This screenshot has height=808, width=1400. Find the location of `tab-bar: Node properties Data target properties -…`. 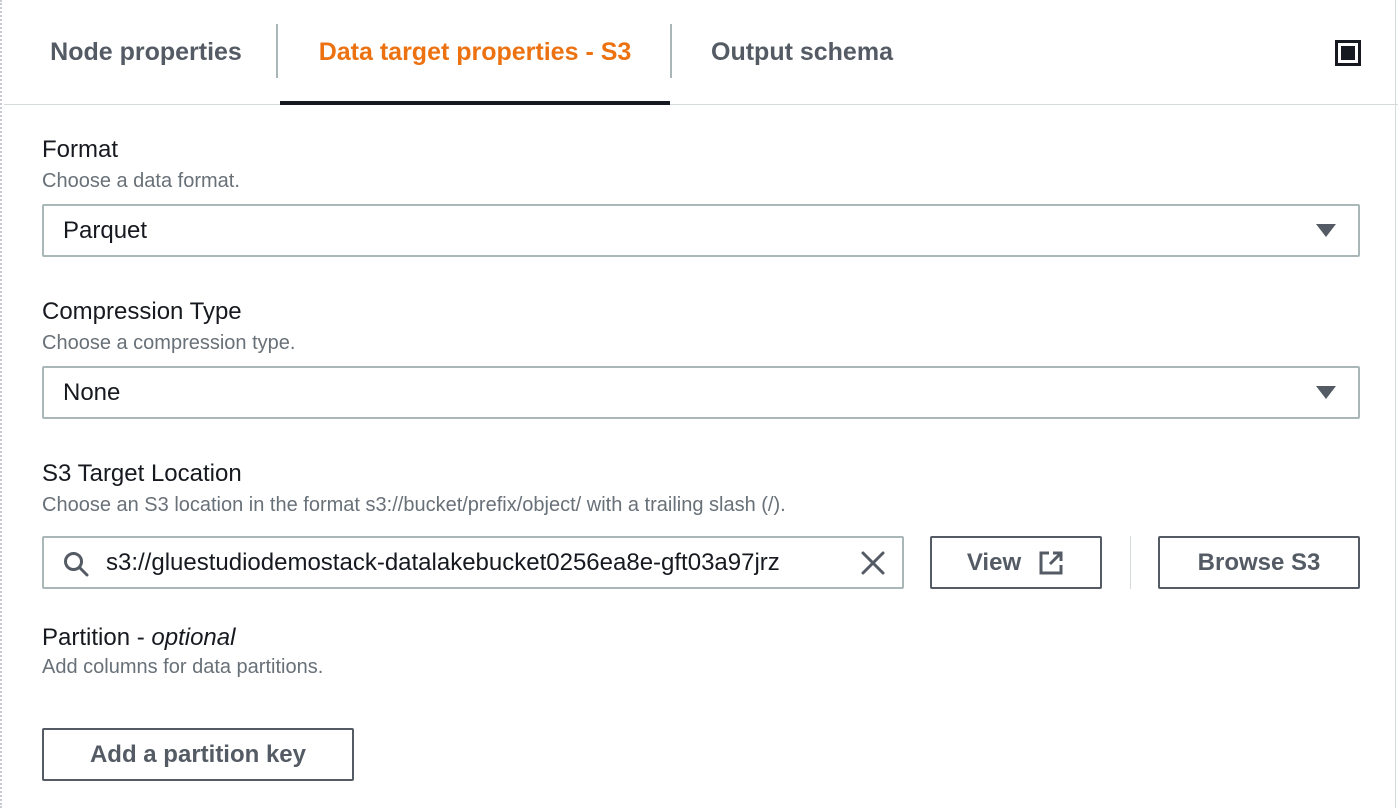

tab-bar: Node properties Data target properties -… is located at coordinates (701, 52).